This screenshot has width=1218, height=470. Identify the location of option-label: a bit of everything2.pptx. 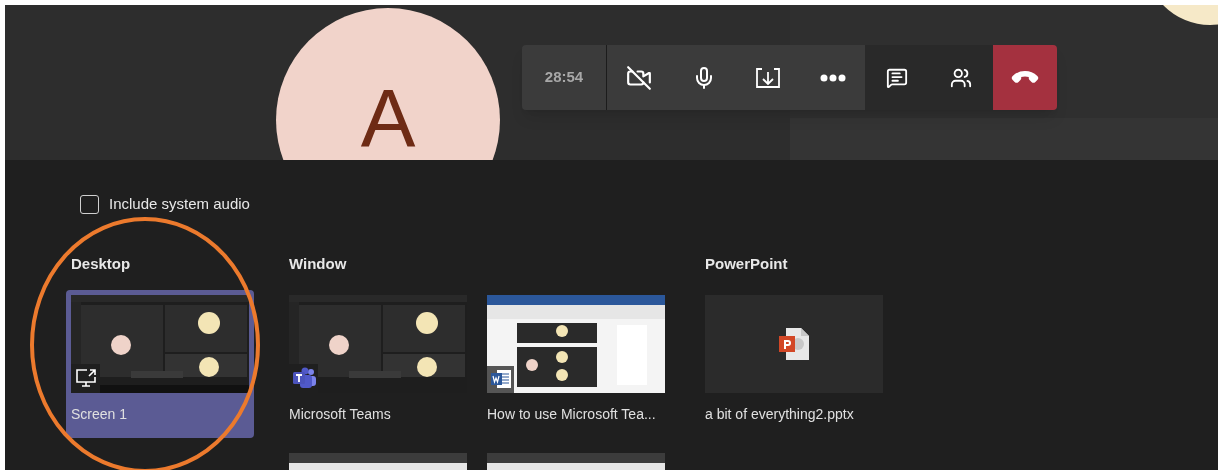
(780, 413).